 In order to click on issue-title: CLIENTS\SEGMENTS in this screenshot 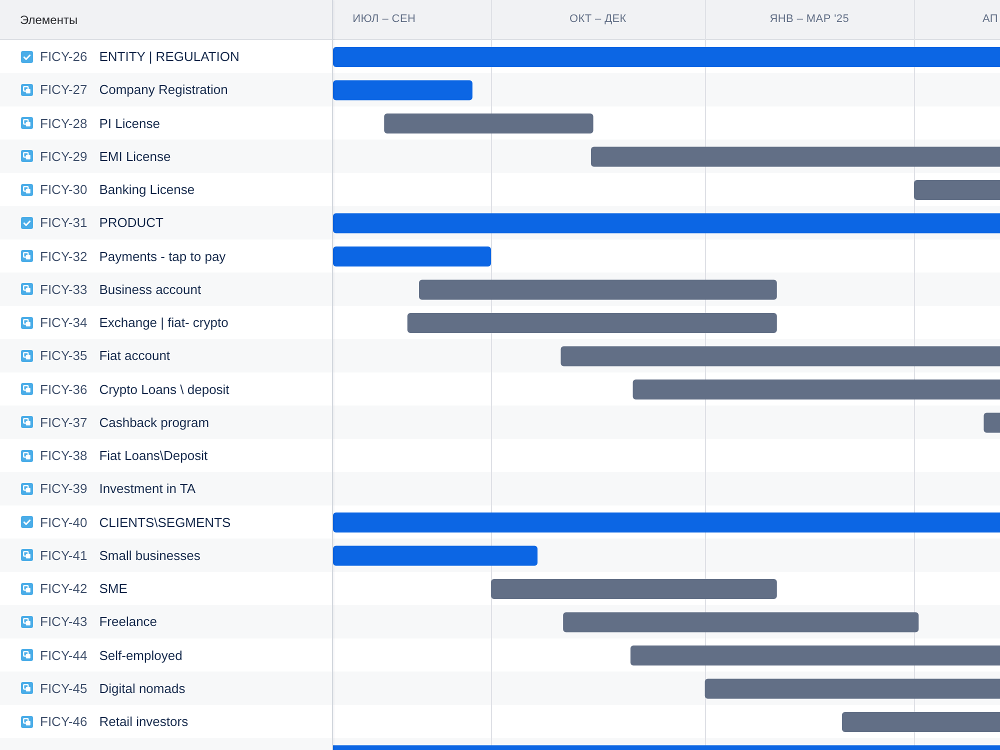, I will do `click(165, 522)`.